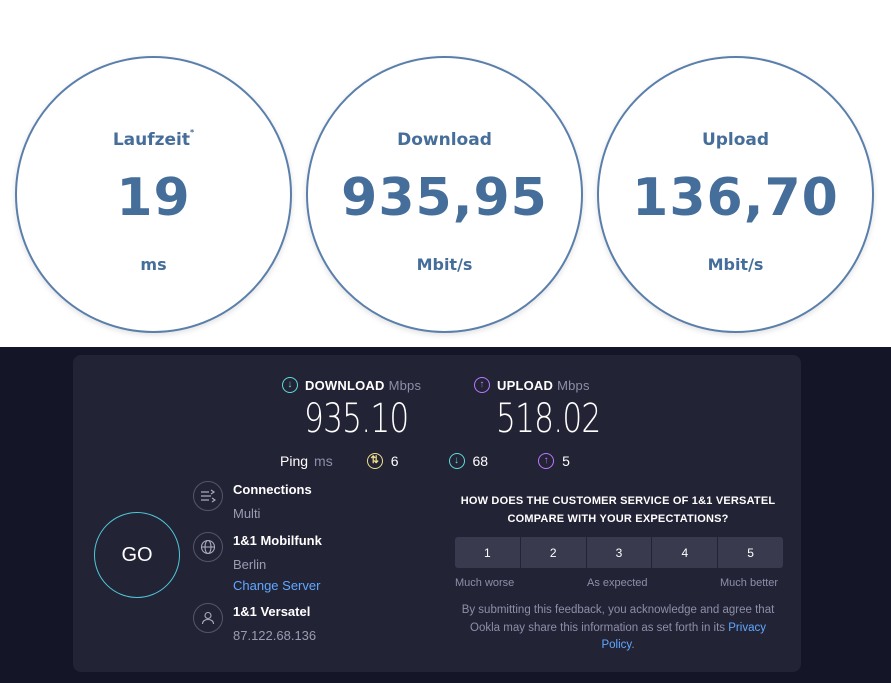  Describe the element at coordinates (356, 419) in the screenshot. I see `download-value: 935.10` at that location.